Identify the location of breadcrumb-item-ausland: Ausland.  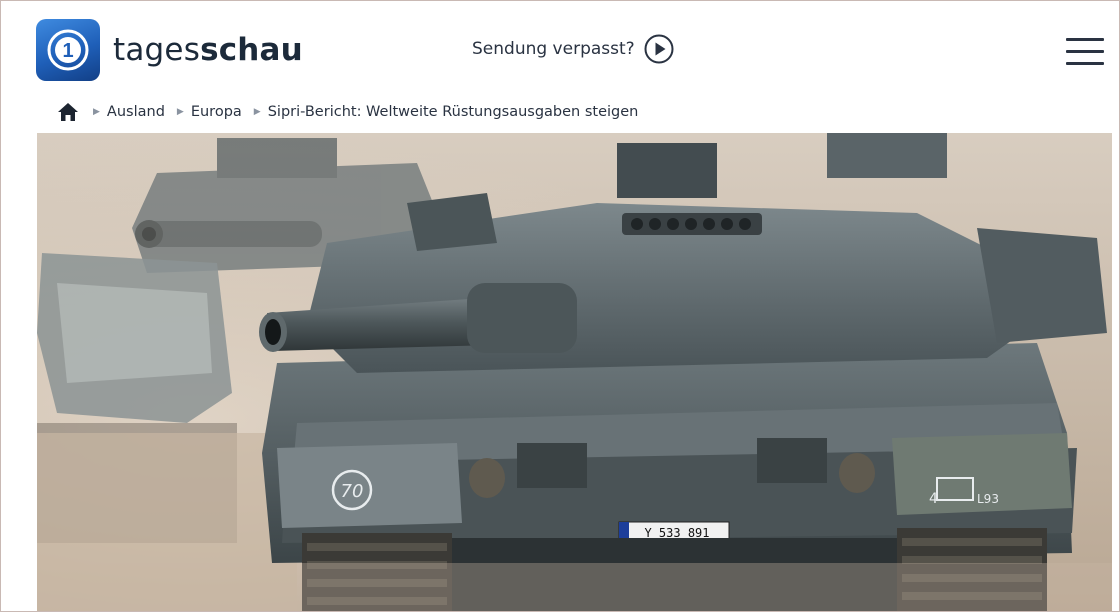
(136, 112).